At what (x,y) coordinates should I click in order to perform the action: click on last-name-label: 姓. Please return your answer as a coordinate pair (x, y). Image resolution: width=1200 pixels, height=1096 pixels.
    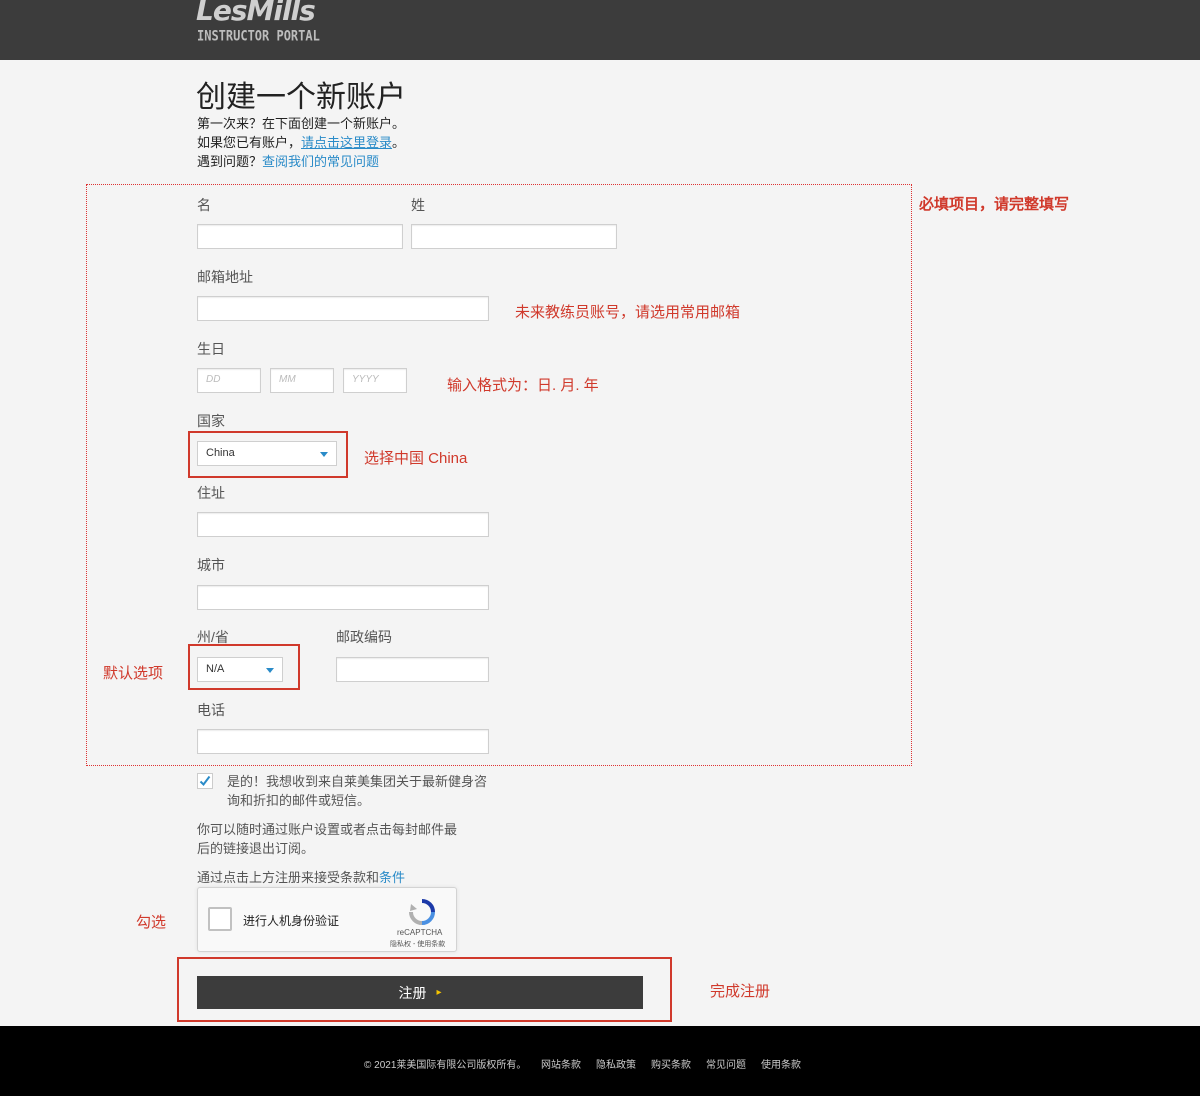
    Looking at the image, I should click on (418, 205).